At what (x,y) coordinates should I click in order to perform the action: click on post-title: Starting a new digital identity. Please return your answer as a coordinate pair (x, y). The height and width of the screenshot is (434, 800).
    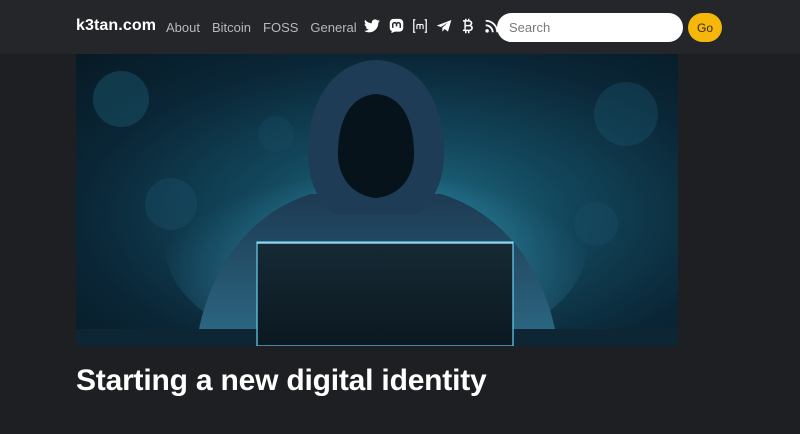
    Looking at the image, I should click on (281, 381).